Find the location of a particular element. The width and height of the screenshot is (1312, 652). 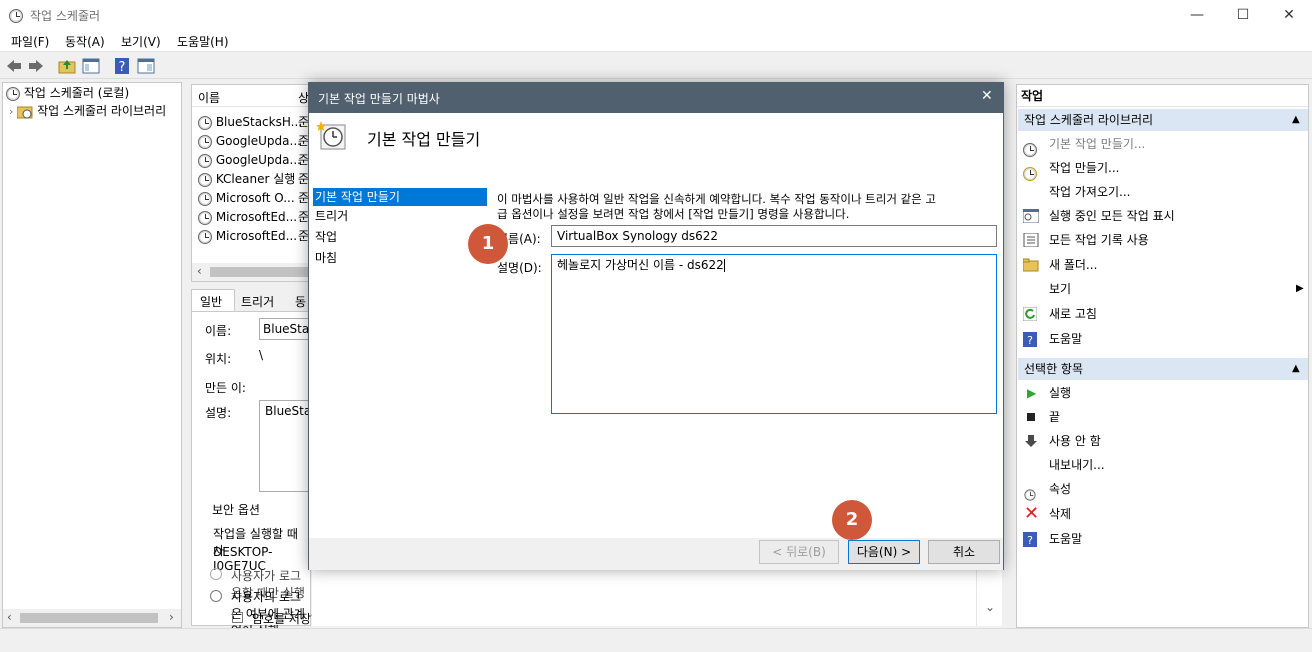

play-icon: ▶ is located at coordinates (1032, 393).